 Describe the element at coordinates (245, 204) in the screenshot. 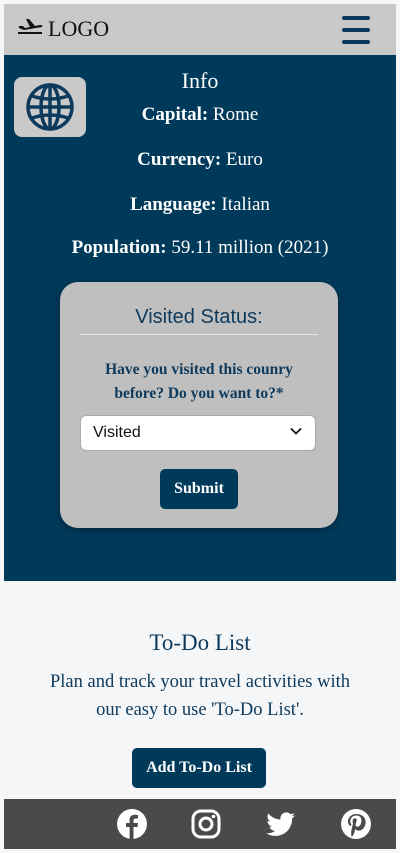

I see `fact-value: Italian` at that location.